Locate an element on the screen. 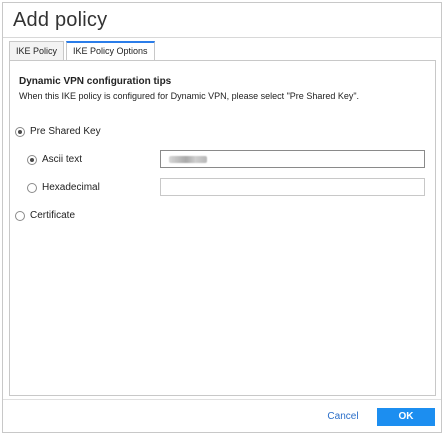 This screenshot has width=444, height=435. hexadecimal-option: Hexadecimal is located at coordinates (63, 187).